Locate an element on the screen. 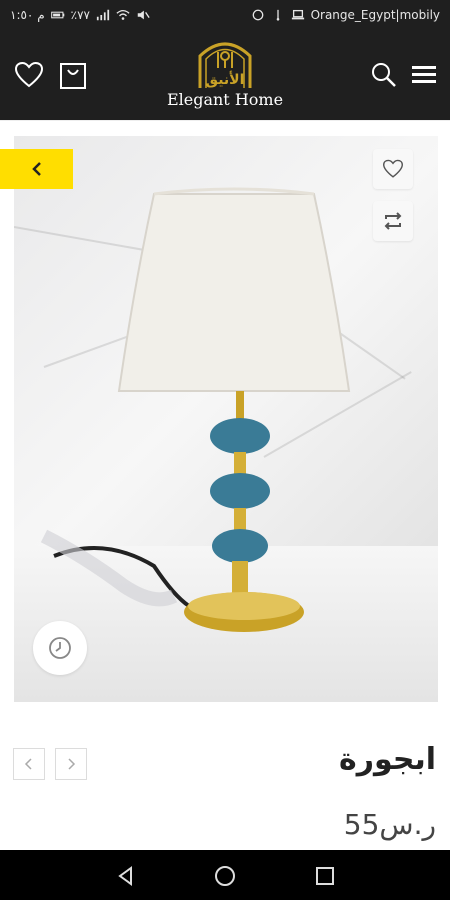  battery-percent: ٪٧٧ is located at coordinates (80, 15).